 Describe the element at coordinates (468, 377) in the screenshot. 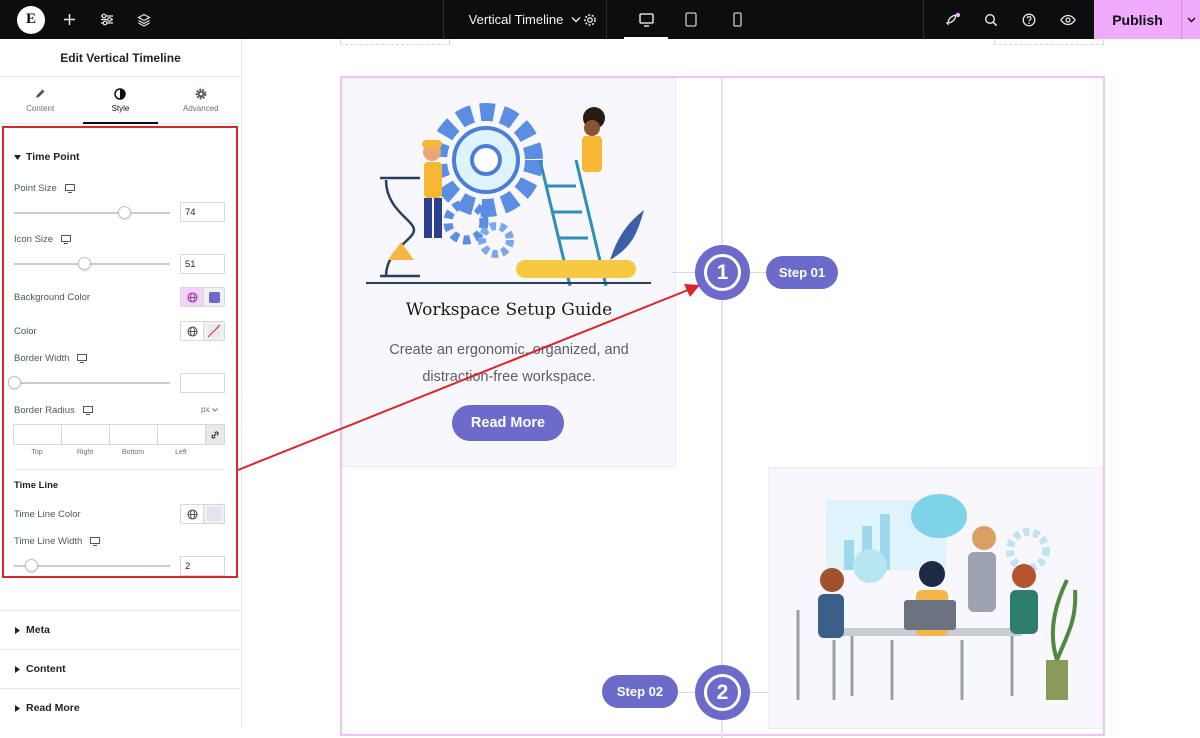

I see `annotation-arrow` at that location.